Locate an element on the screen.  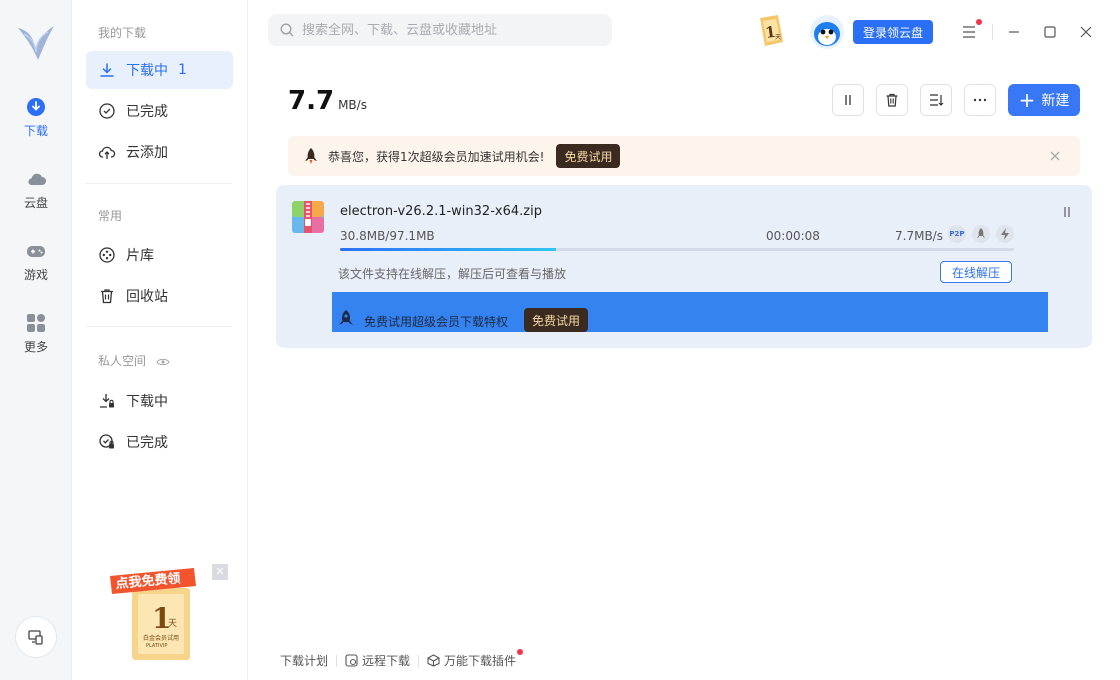
minimize-button is located at coordinates (1014, 32).